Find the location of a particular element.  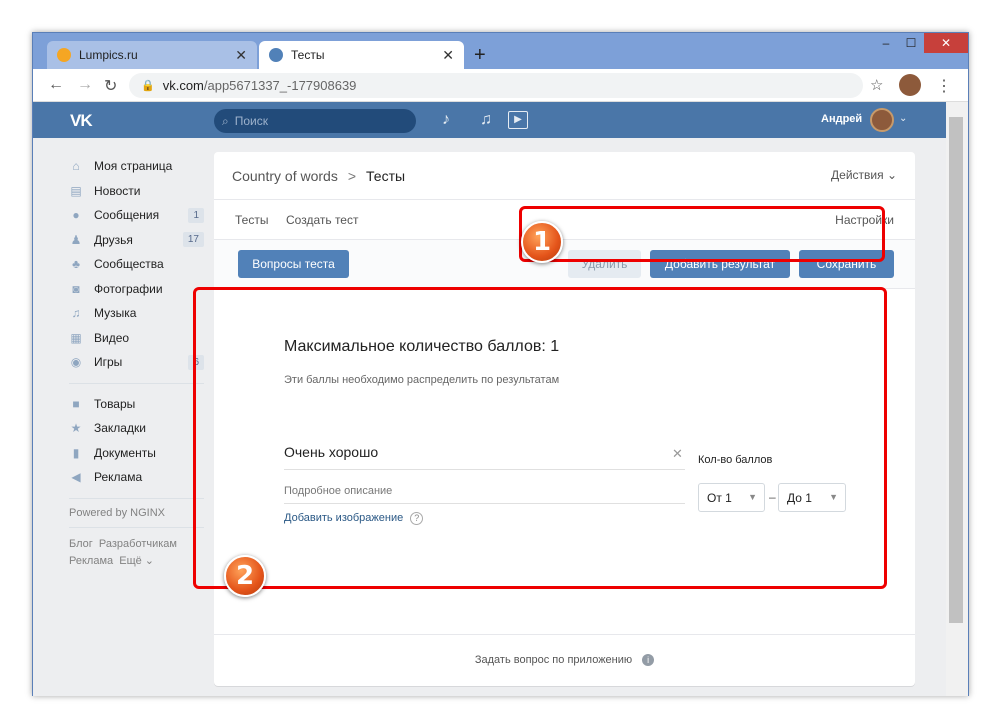

url-path: /app5671337_-177908639 is located at coordinates (280, 85).